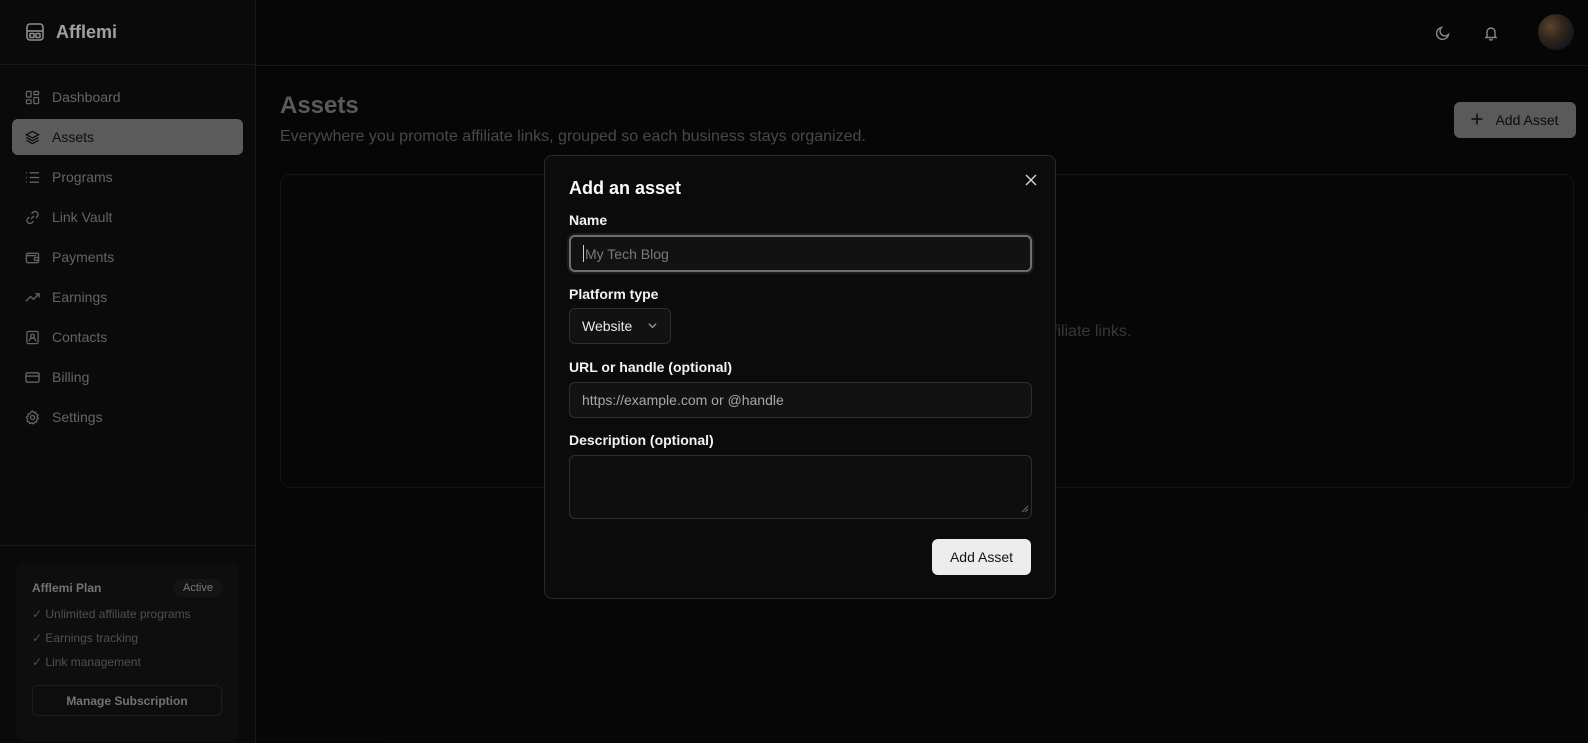  I want to click on url-placeholder: https://example.com or @handle, so click(683, 400).